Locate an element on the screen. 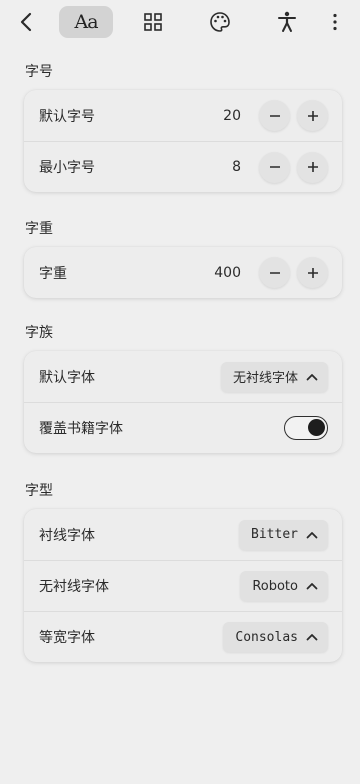  font-weight-row: 字重 400 is located at coordinates (183, 272).